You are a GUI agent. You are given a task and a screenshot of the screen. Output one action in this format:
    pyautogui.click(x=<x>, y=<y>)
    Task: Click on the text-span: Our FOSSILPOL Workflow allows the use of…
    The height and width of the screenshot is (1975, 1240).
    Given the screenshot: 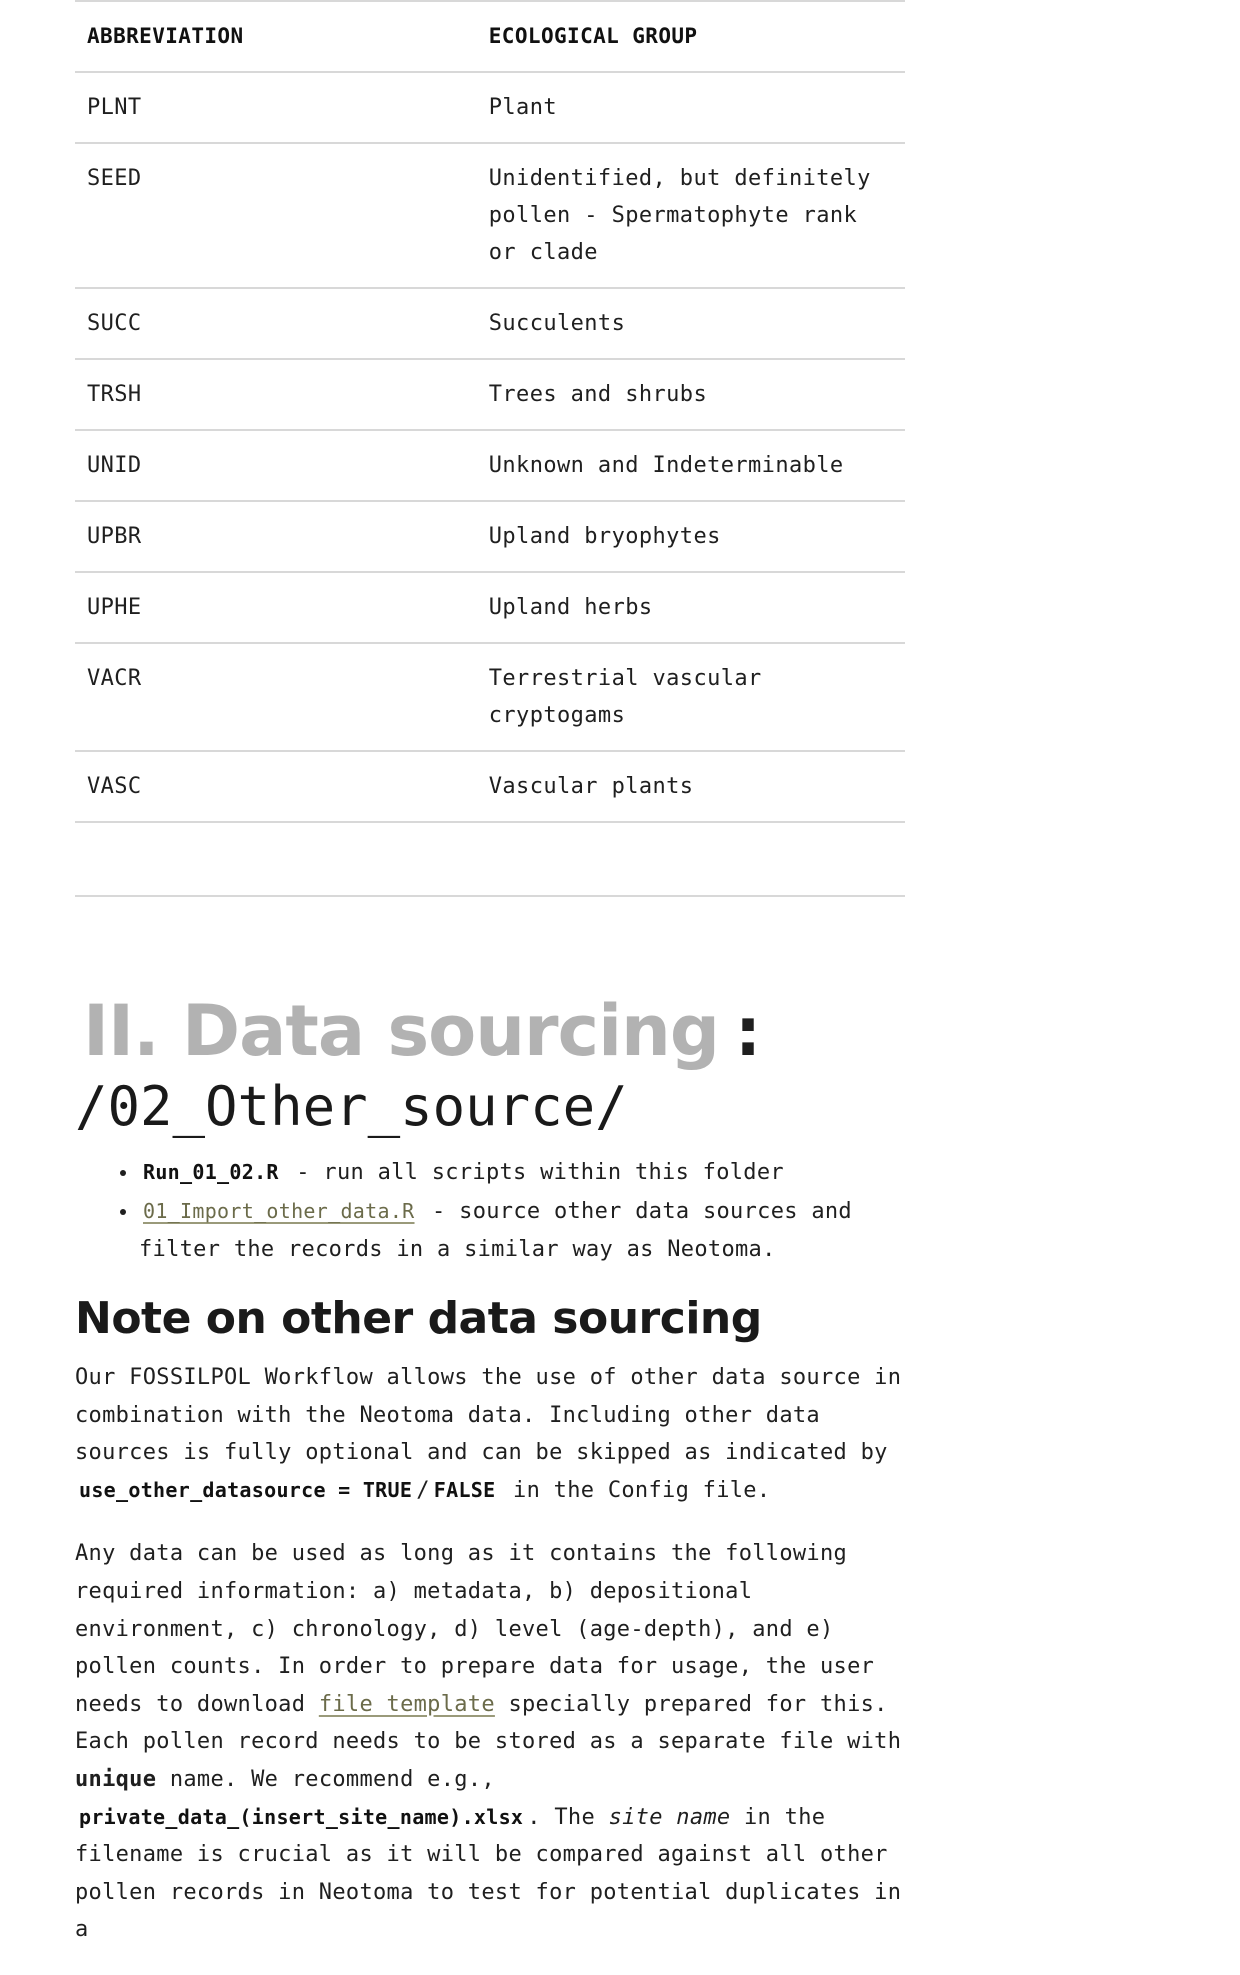 What is the action you would take?
    pyautogui.click(x=488, y=1415)
    